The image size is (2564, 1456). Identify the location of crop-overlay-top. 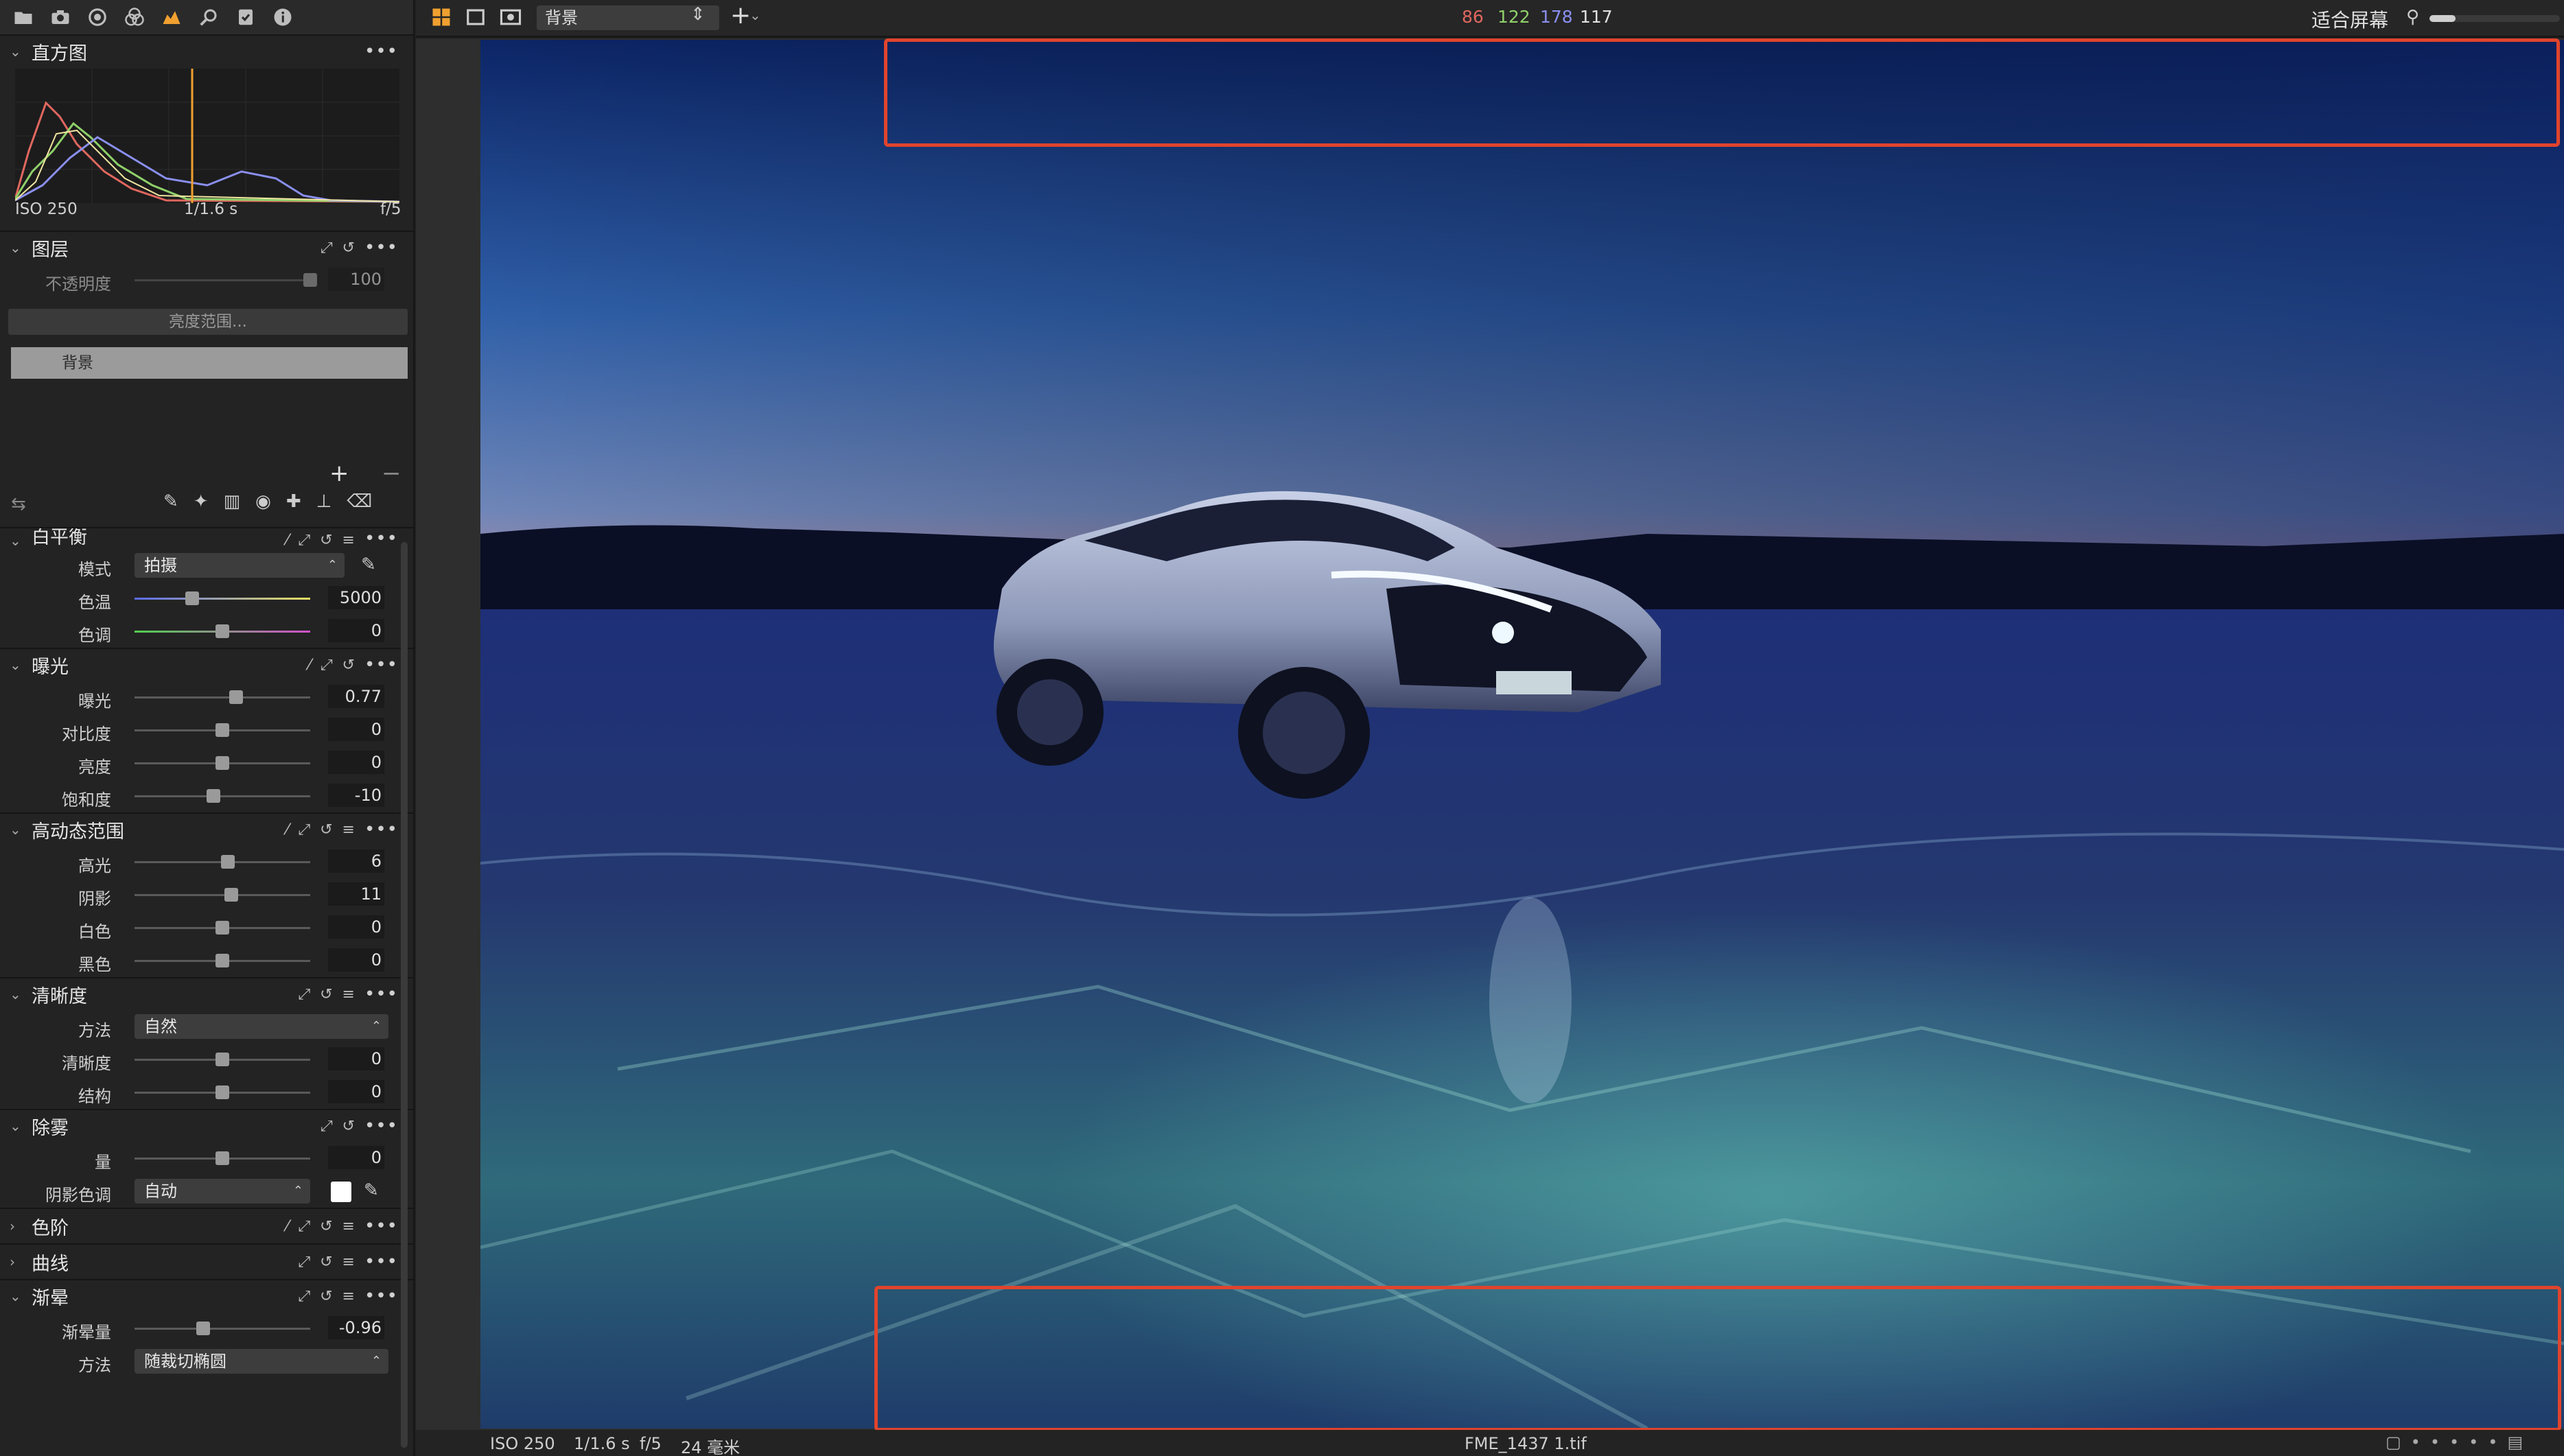
(1722, 92).